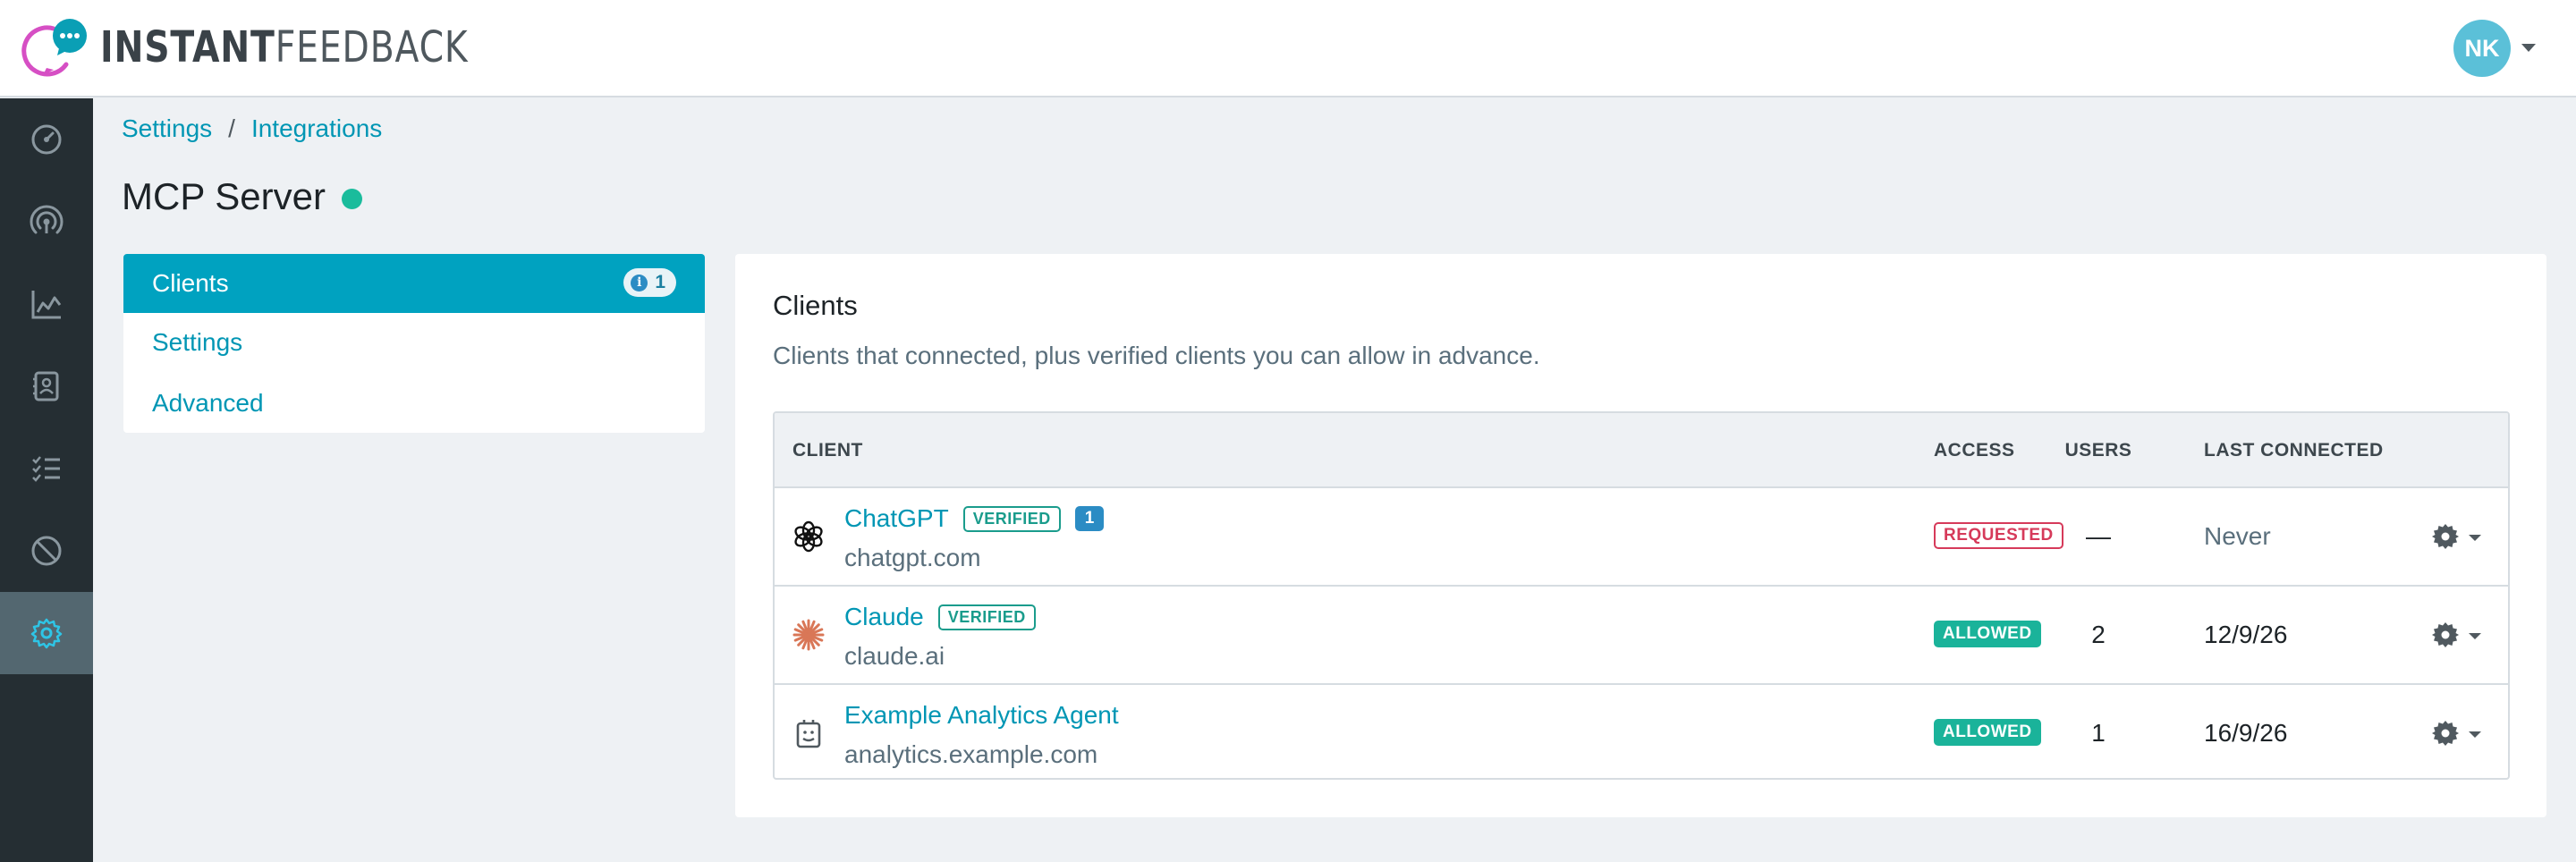 The image size is (2576, 862). What do you see at coordinates (2294, 451) in the screenshot?
I see `column-header-last-connected: LAST CONNECTED` at bounding box center [2294, 451].